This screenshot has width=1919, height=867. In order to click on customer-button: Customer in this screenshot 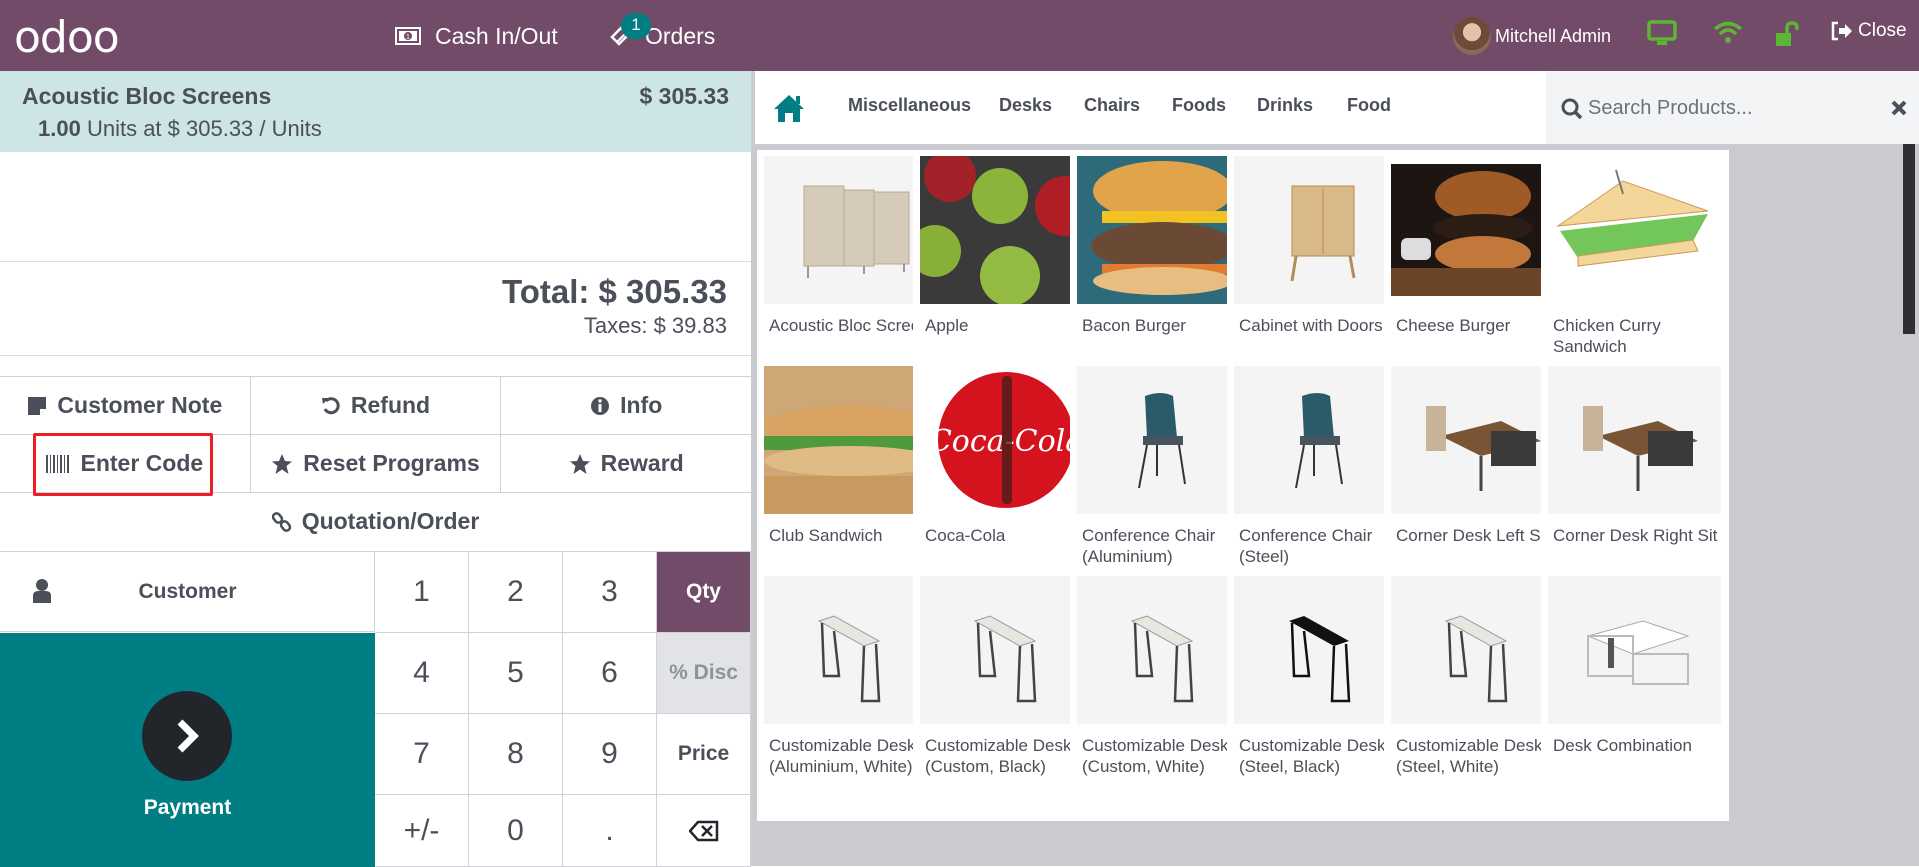, I will do `click(187, 592)`.